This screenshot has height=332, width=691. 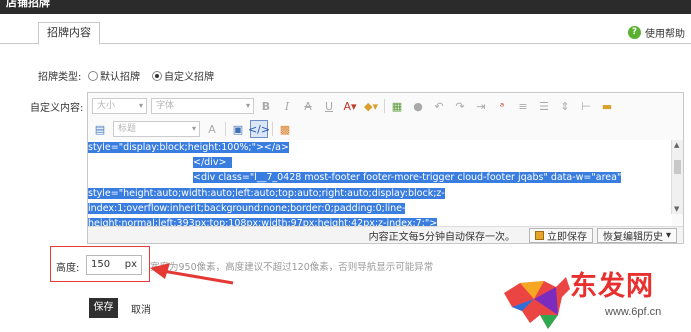 I want to click on radio-custom-sign-label: 自定义招牌, so click(x=189, y=75).